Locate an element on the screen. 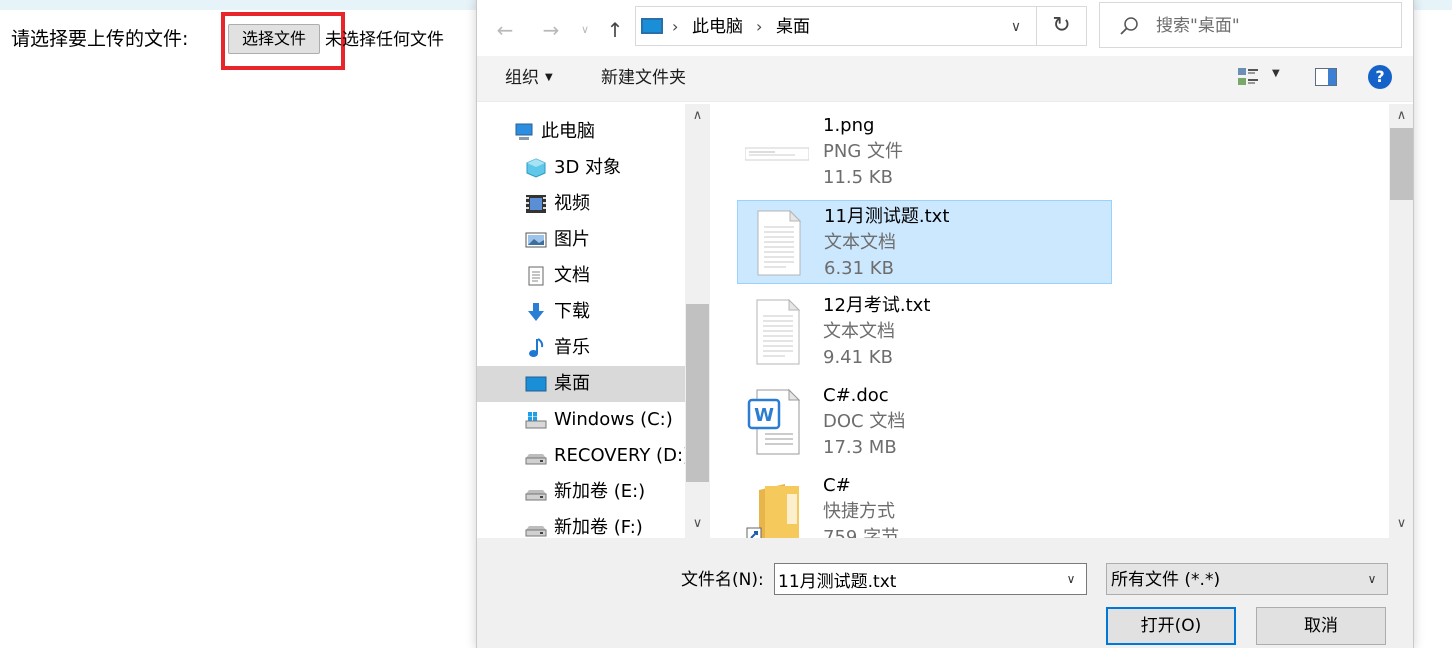 The image size is (1452, 648). file-item-csharp-doc: W C#.doc DOC 文档 17.3 MB is located at coordinates (924, 422).